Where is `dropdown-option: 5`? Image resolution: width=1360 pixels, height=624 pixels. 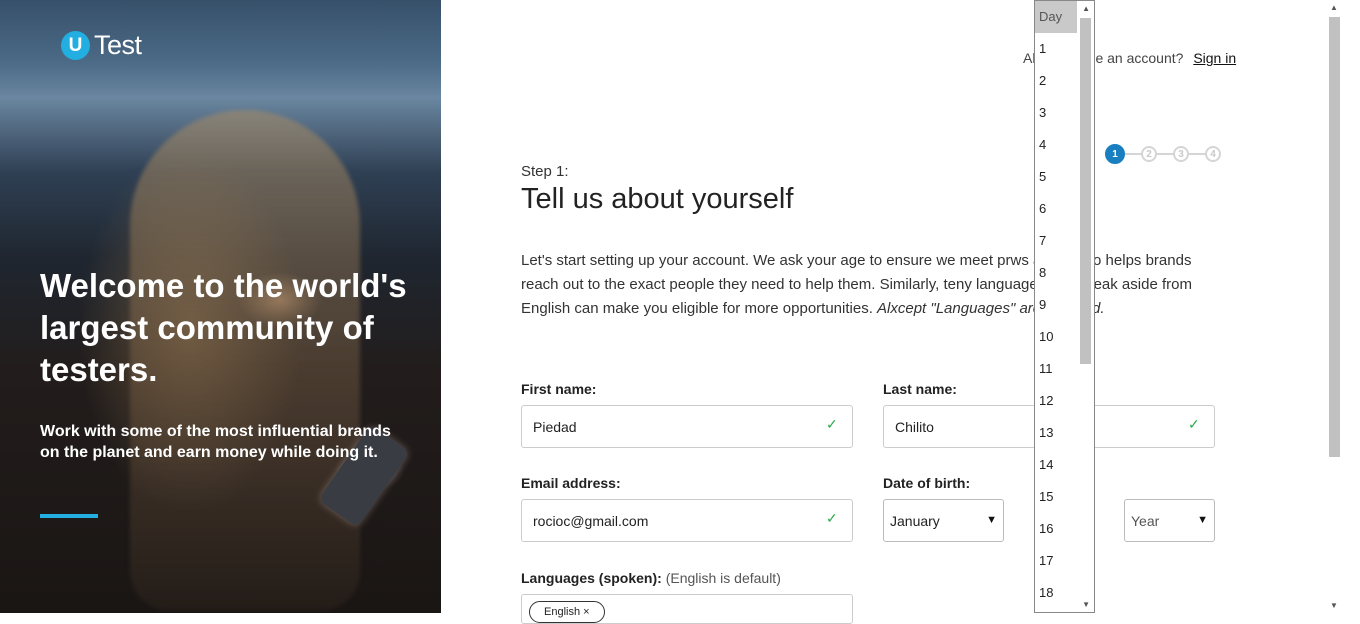 dropdown-option: 5 is located at coordinates (1058, 177).